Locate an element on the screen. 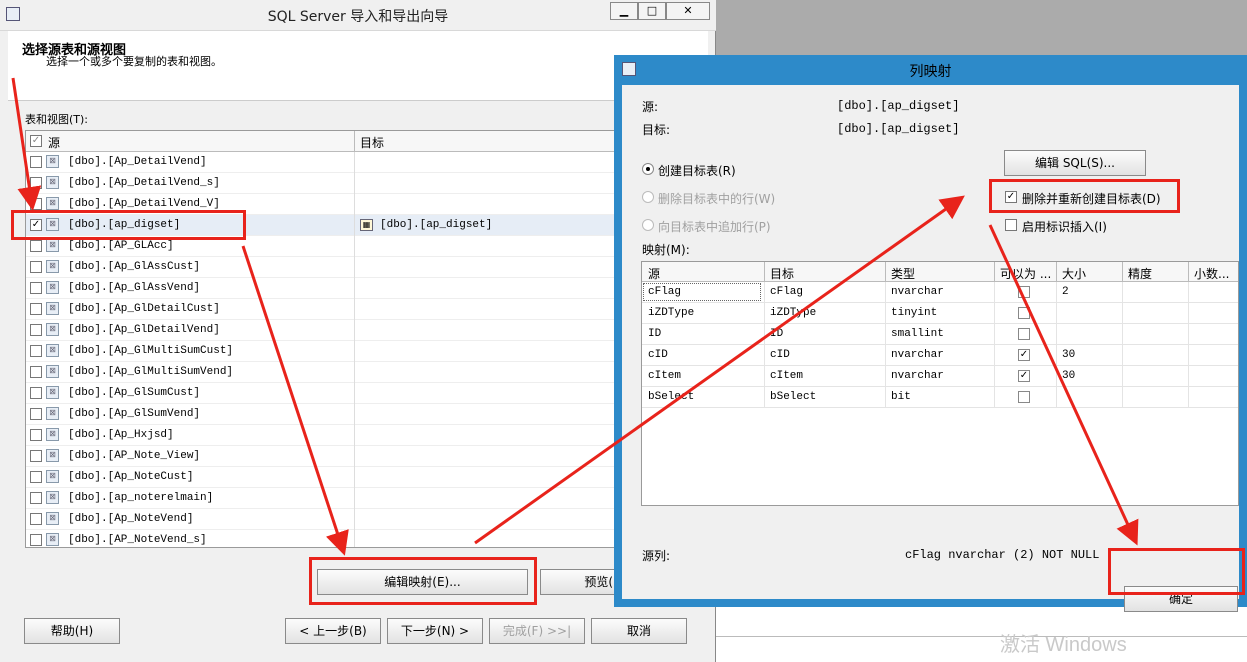 Image resolution: width=1247 pixels, height=662 pixels. cancel-button: 取消 is located at coordinates (639, 631).